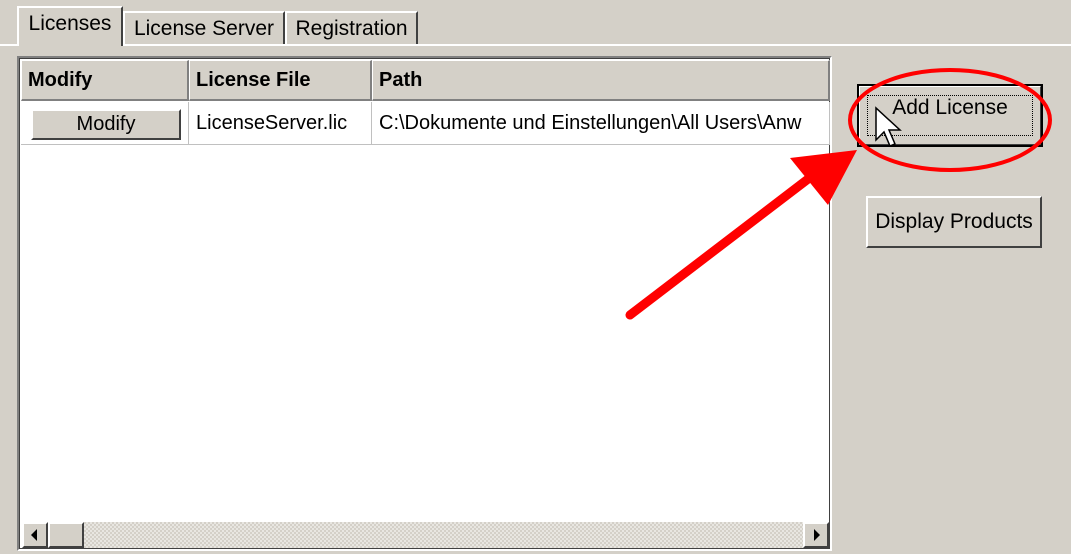 This screenshot has width=1071, height=554. Describe the element at coordinates (601, 80) in the screenshot. I see `column-header-path: Path` at that location.